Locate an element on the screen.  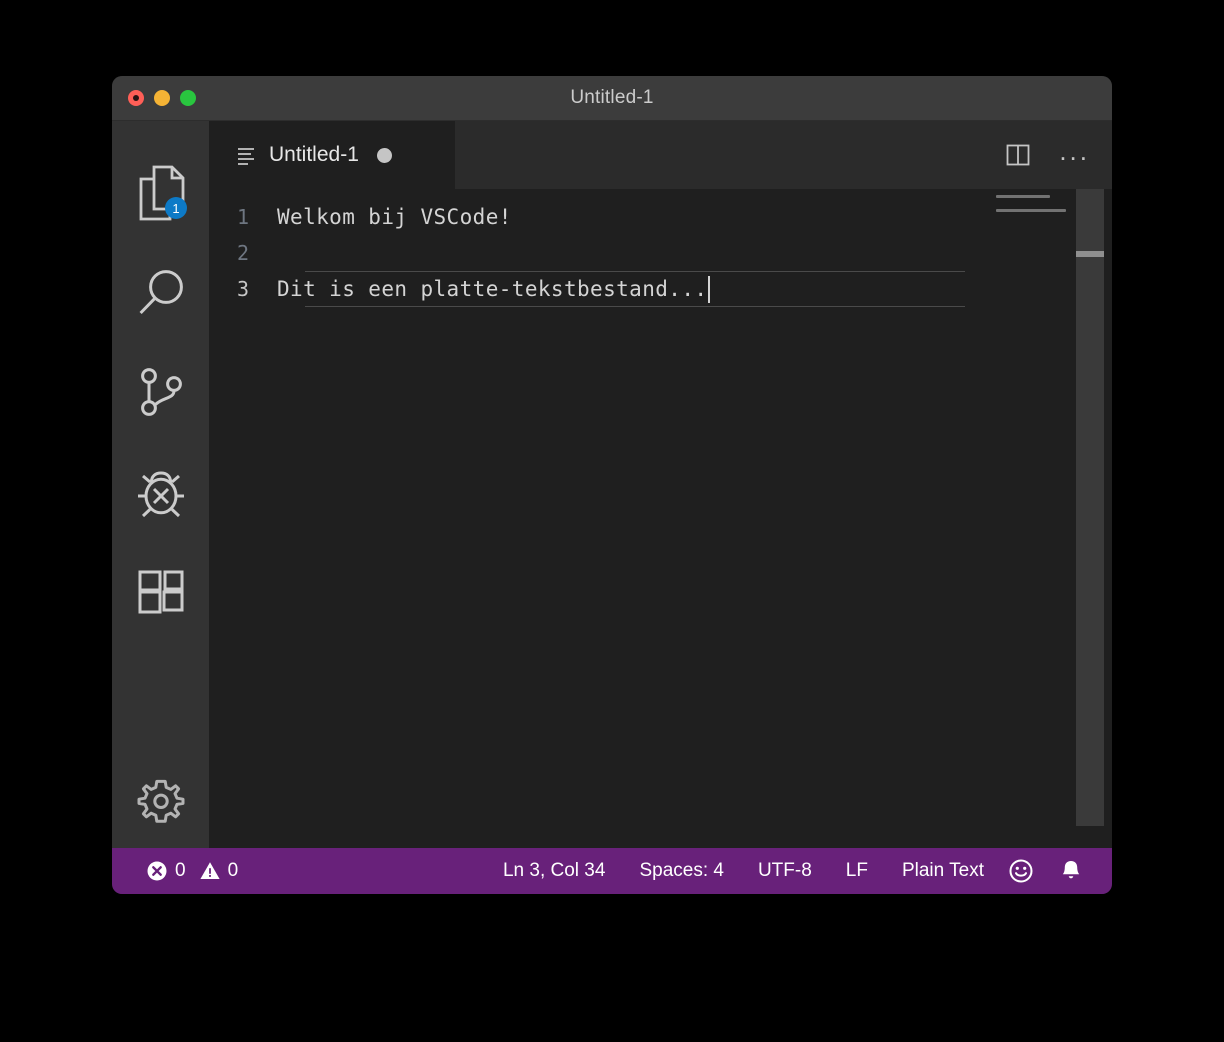
status-notifications-button is located at coordinates (1071, 871).